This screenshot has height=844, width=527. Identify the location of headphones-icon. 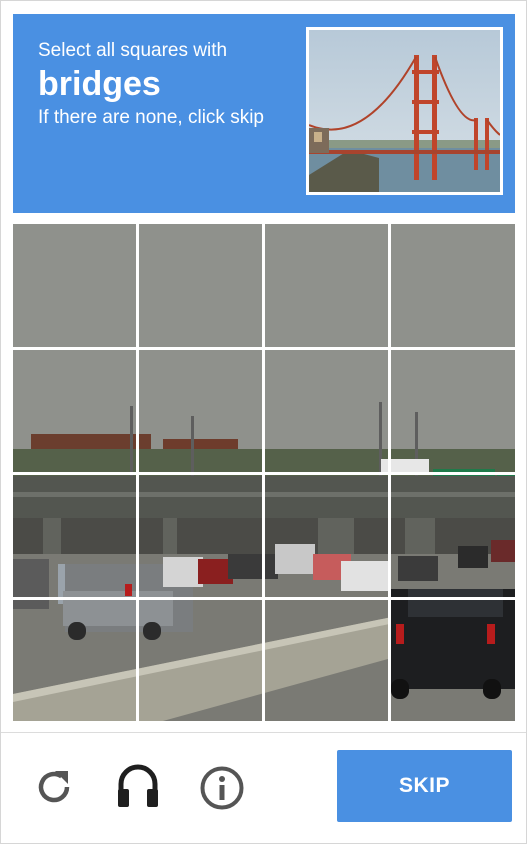
(138, 786).